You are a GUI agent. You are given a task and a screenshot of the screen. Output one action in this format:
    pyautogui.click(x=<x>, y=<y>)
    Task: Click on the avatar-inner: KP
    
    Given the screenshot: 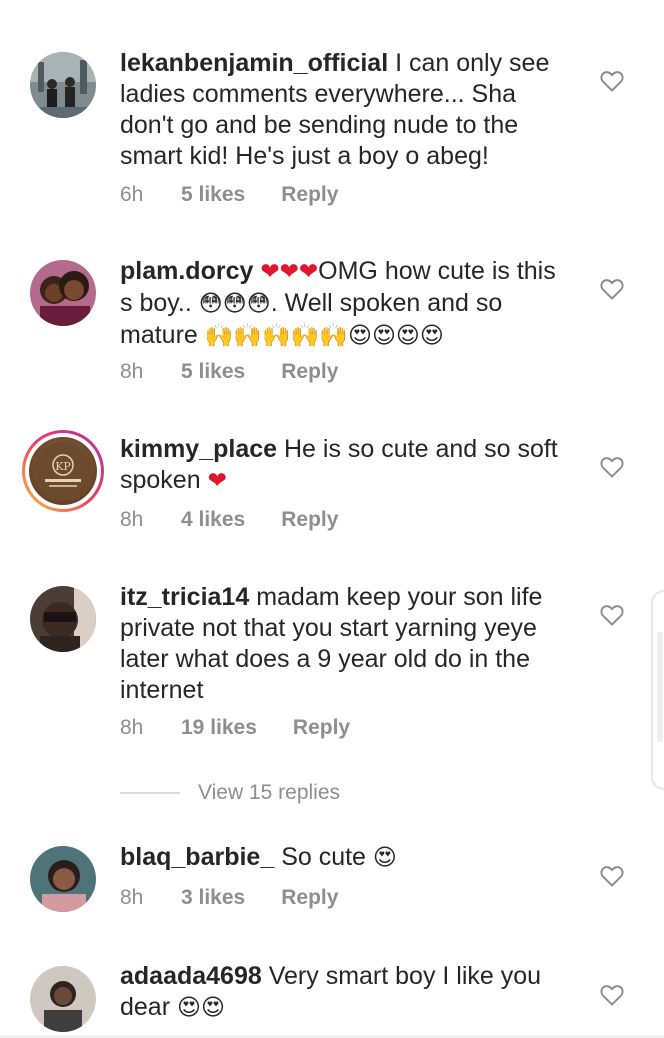 What is the action you would take?
    pyautogui.click(x=63, y=471)
    